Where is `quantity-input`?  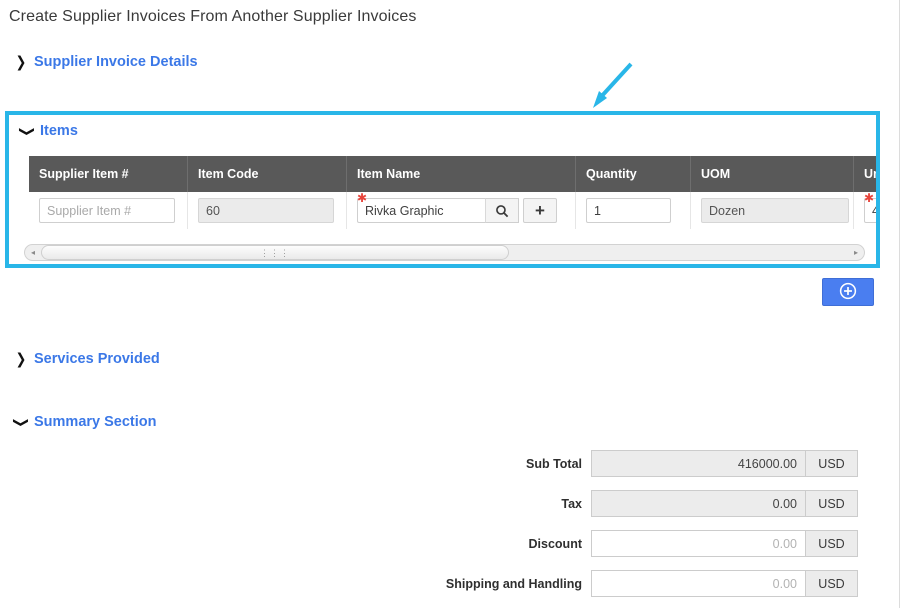 quantity-input is located at coordinates (628, 210).